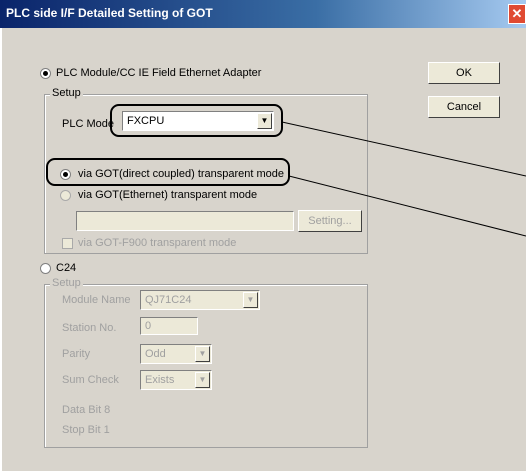  I want to click on callout-leader-lines, so click(403, 179).